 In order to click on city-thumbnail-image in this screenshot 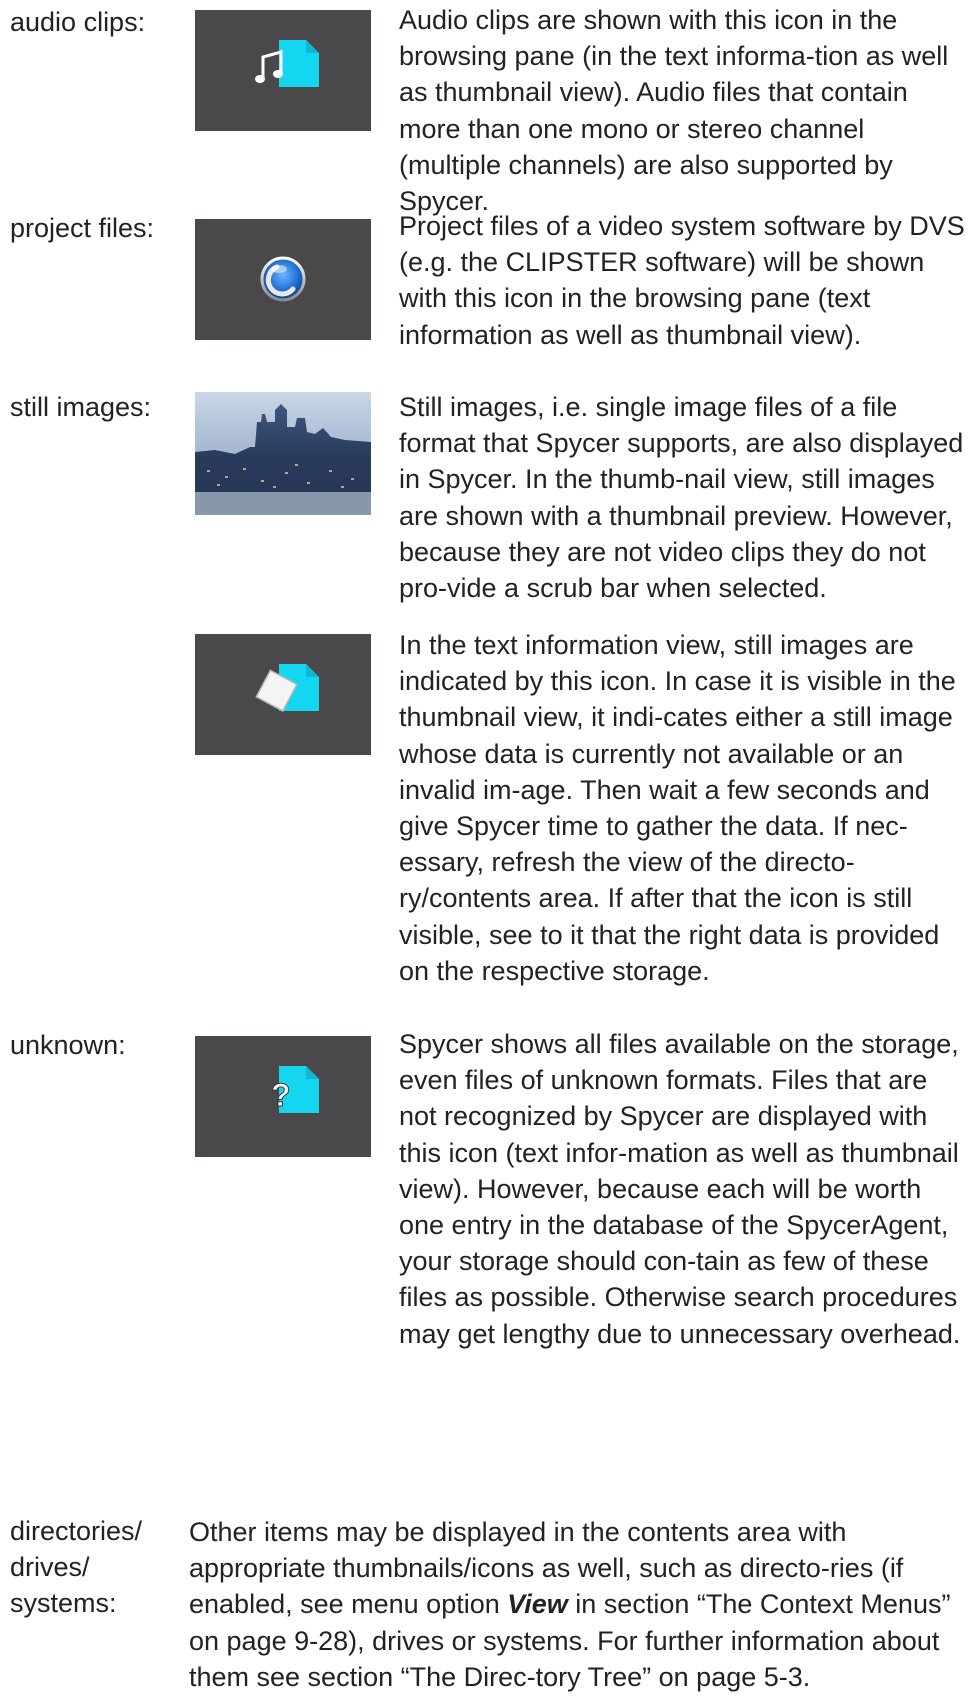, I will do `click(283, 453)`.